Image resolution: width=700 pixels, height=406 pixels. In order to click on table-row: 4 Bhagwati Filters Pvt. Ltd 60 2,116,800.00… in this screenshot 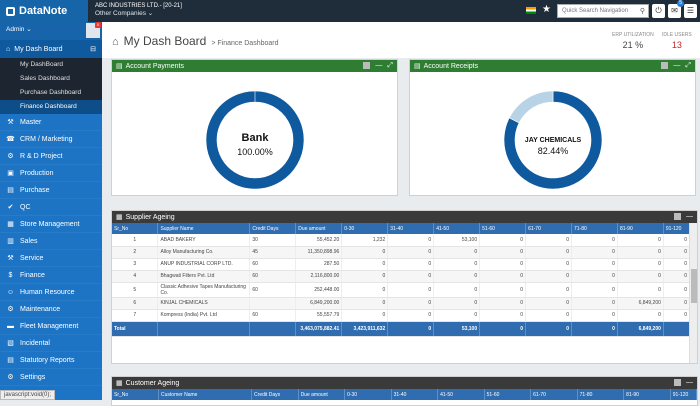, I will do `click(401, 276)`.